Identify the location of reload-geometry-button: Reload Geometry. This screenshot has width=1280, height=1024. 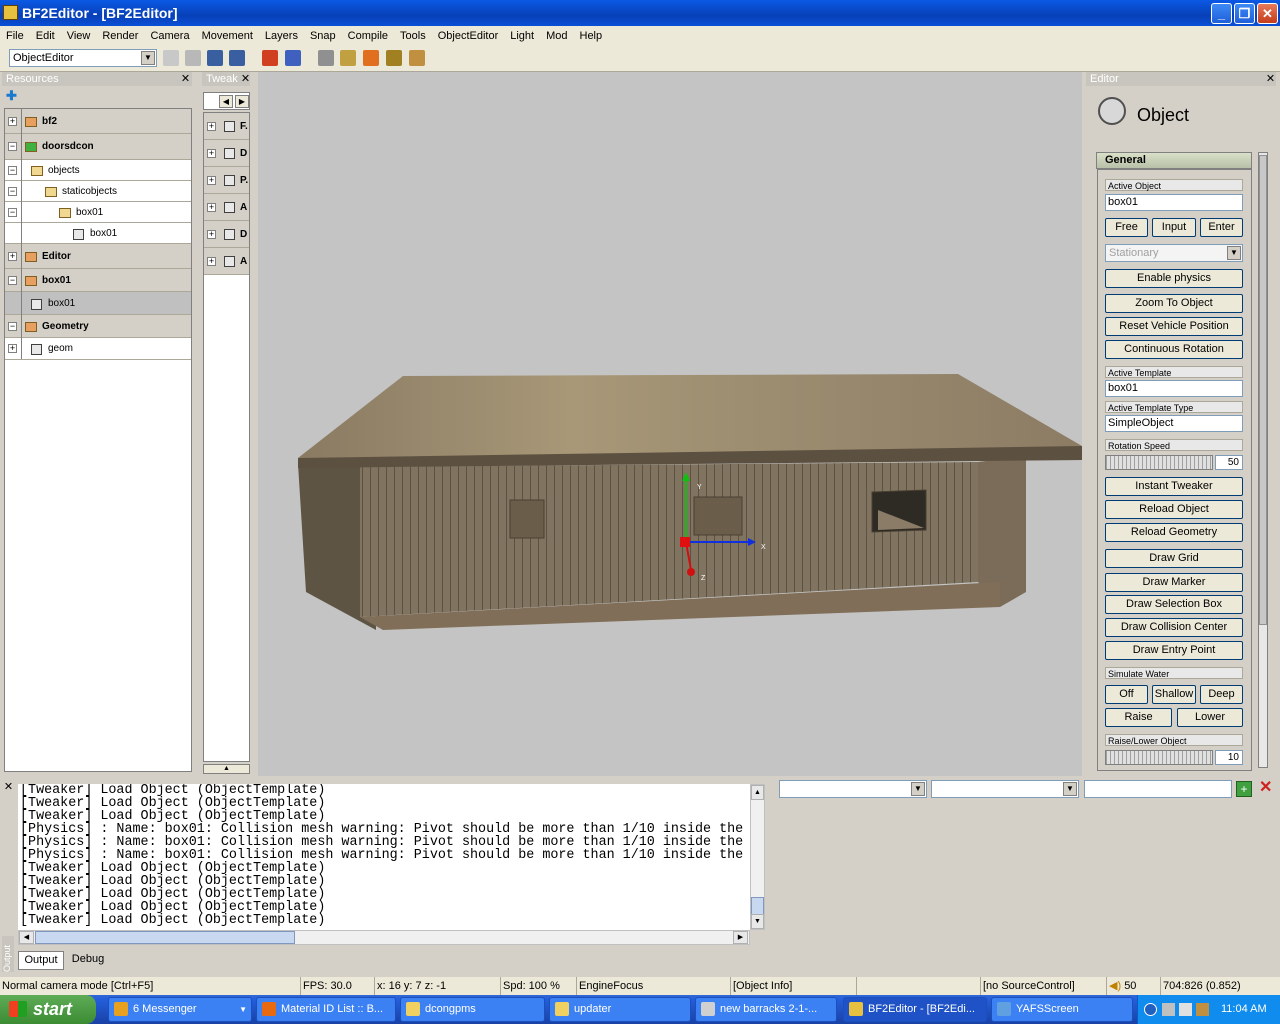
(1174, 532).